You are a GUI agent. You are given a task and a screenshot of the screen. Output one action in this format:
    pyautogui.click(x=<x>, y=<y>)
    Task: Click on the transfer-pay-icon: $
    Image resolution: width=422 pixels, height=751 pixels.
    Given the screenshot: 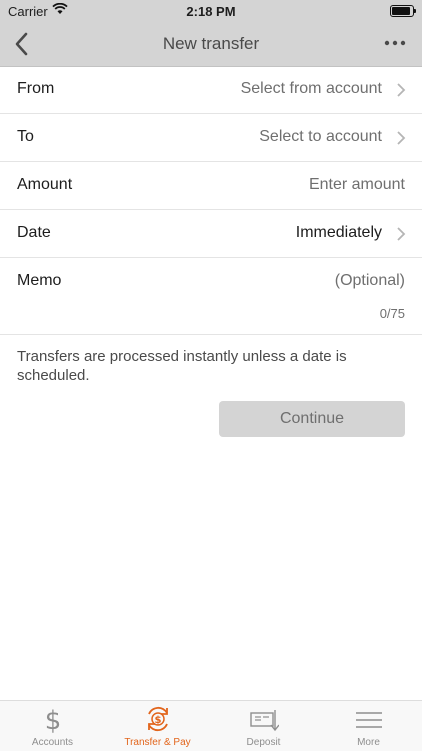 What is the action you would take?
    pyautogui.click(x=158, y=719)
    